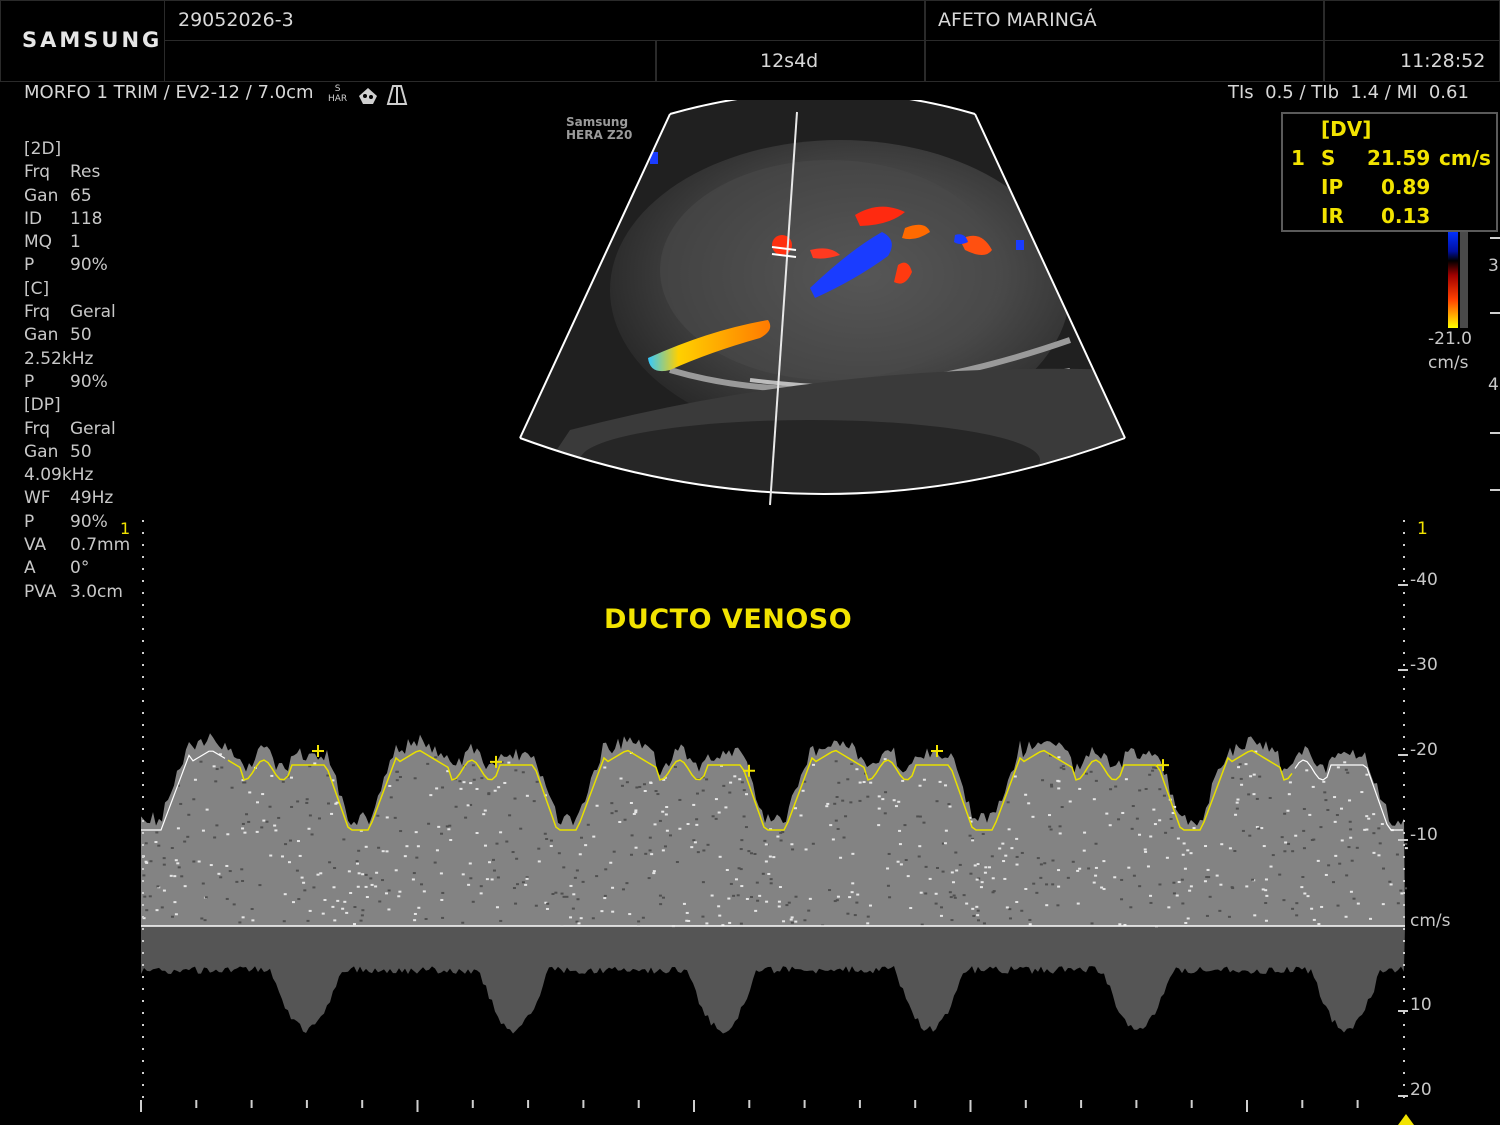 This screenshot has height=1125, width=1500. Describe the element at coordinates (89, 265) in the screenshot. I see `param-value: 90%` at that location.